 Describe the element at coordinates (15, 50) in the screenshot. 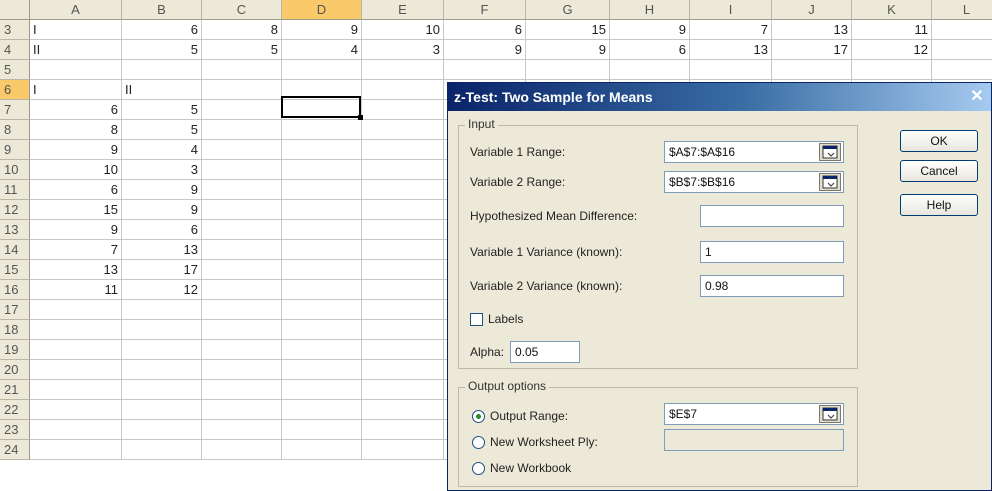

I see `row-header-4: 4` at that location.